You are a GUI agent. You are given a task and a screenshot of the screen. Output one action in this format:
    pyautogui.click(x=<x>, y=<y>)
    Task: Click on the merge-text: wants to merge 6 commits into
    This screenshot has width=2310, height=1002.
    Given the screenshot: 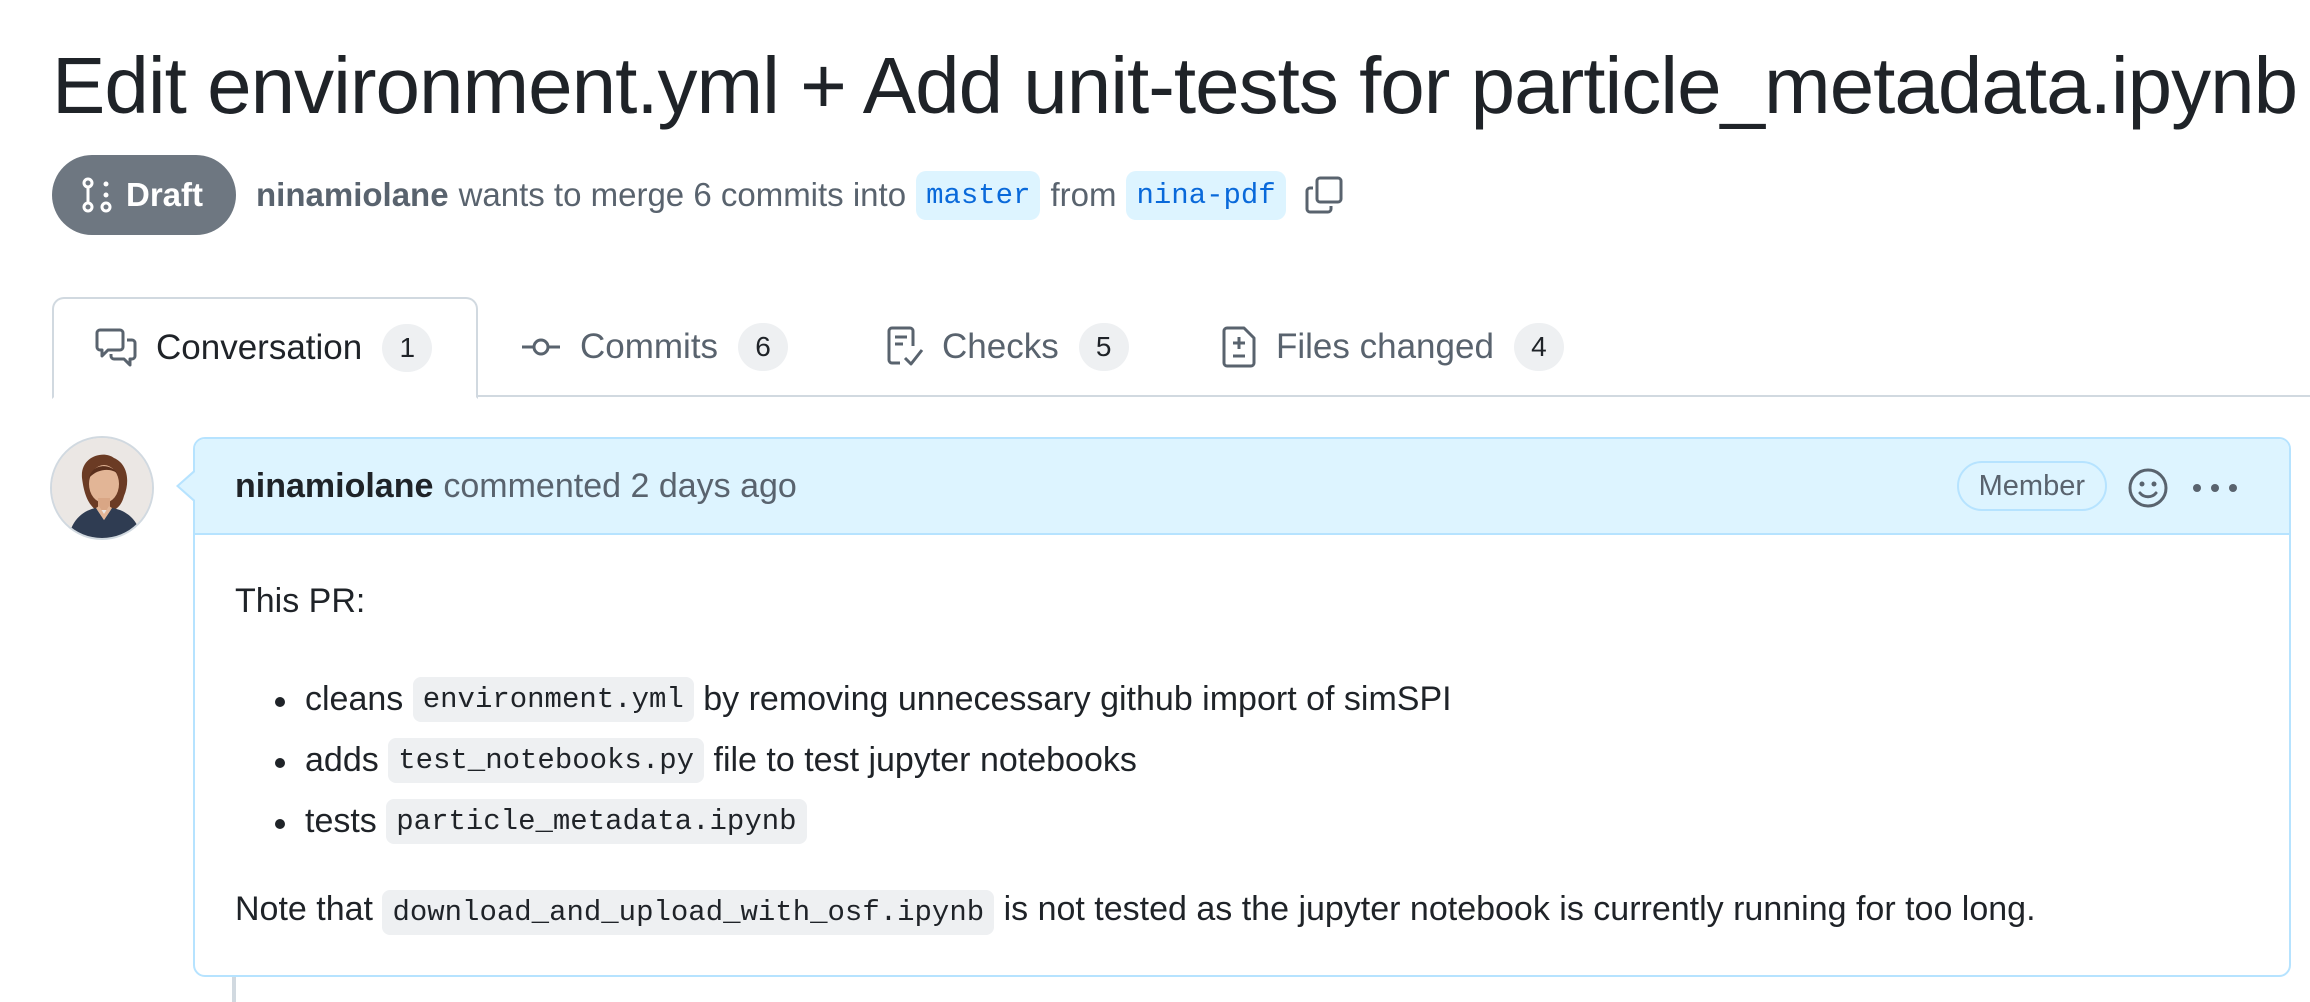 What is the action you would take?
    pyautogui.click(x=682, y=194)
    